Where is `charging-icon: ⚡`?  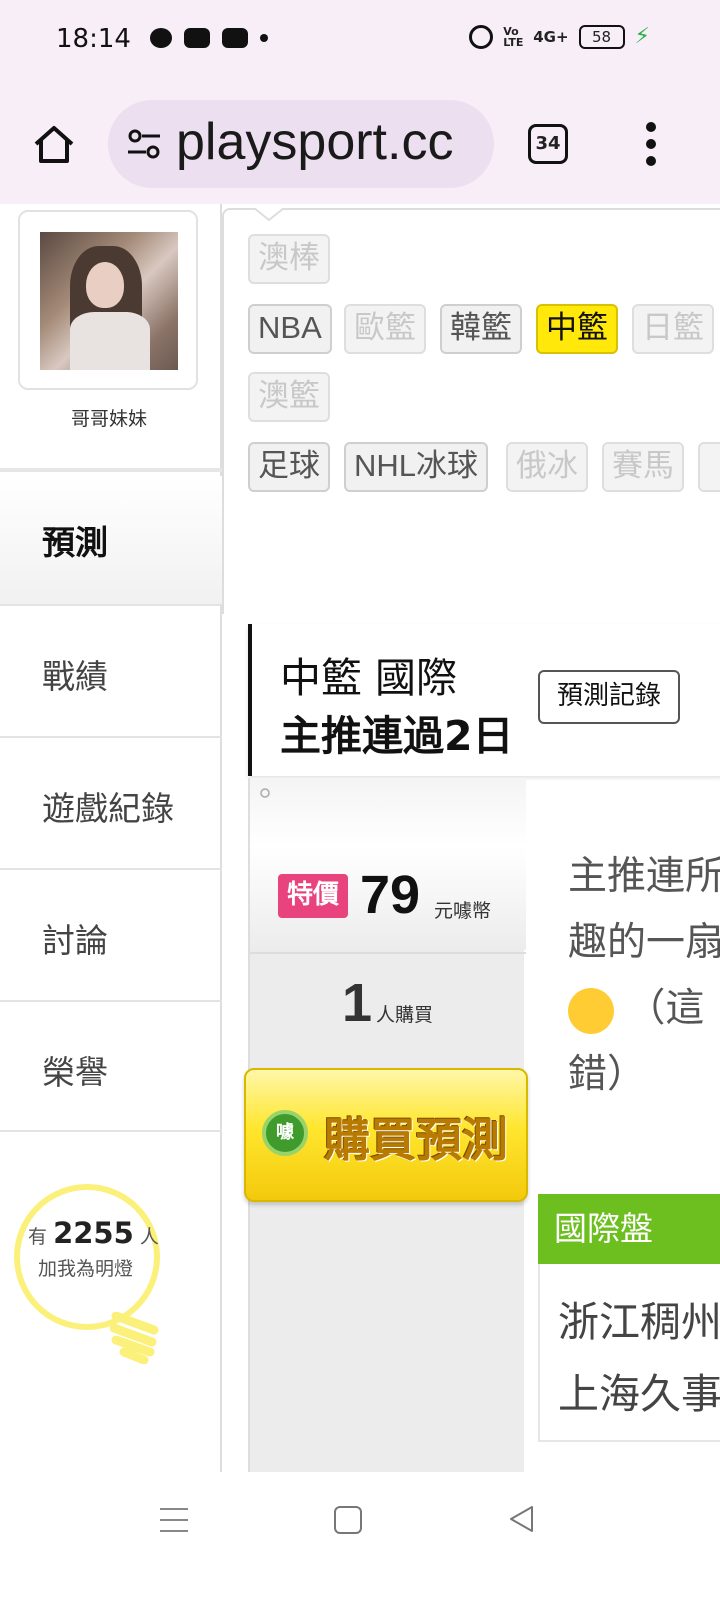 charging-icon: ⚡ is located at coordinates (642, 36).